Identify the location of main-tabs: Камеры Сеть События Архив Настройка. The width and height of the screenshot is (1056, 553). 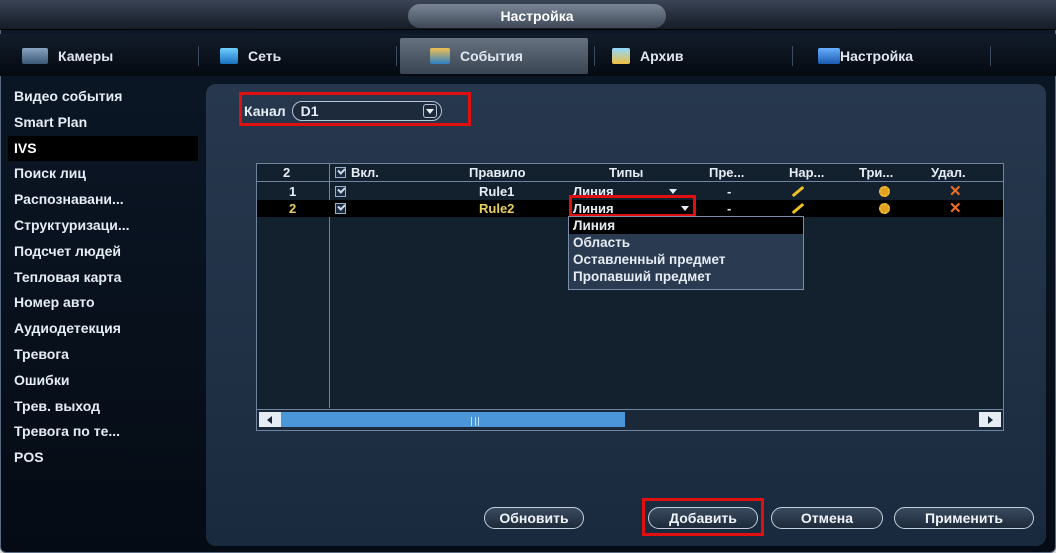
(528, 55).